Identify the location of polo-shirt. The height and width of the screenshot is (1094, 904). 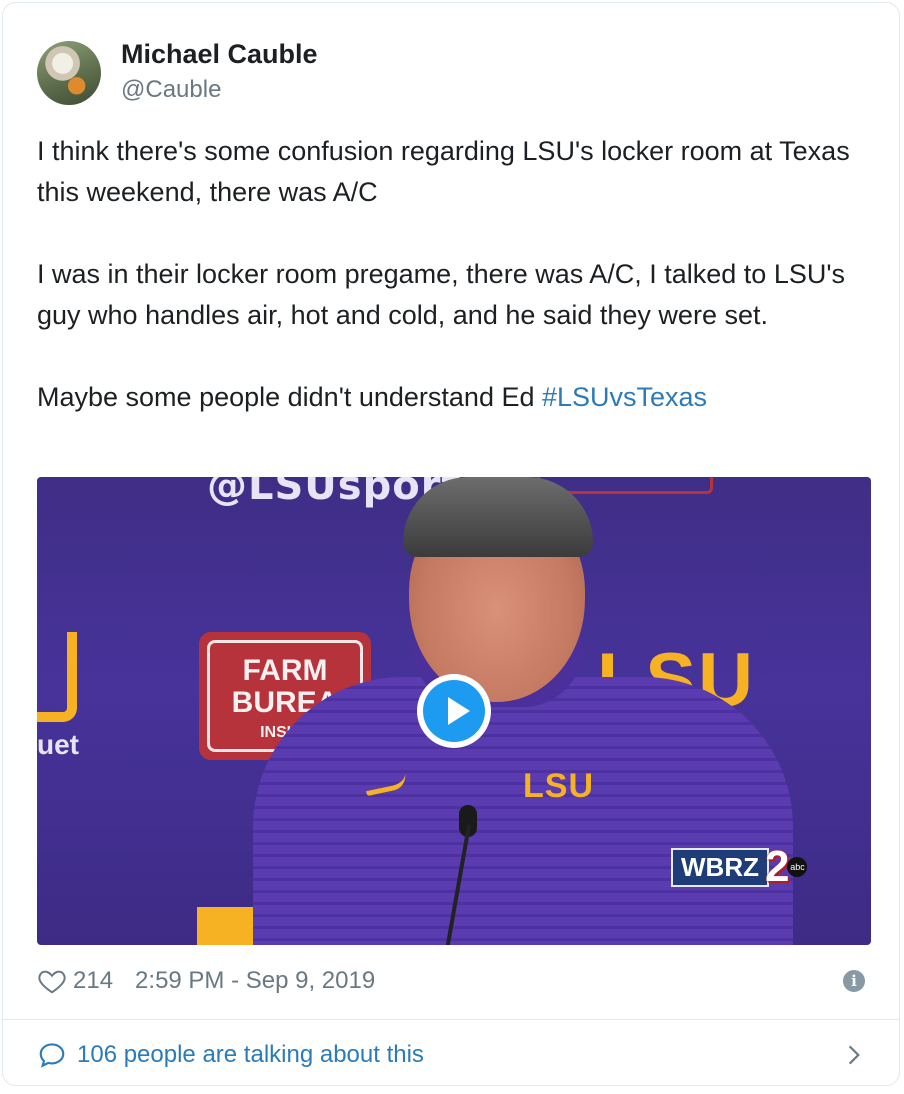
(523, 811).